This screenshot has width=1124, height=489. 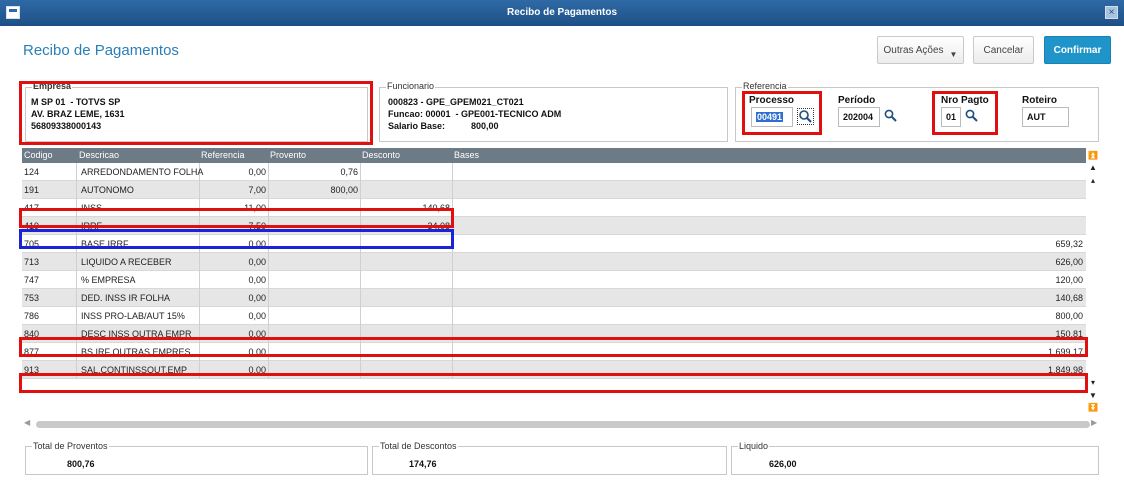 I want to click on total-proventos-label: Total de Proventos, so click(x=70, y=446).